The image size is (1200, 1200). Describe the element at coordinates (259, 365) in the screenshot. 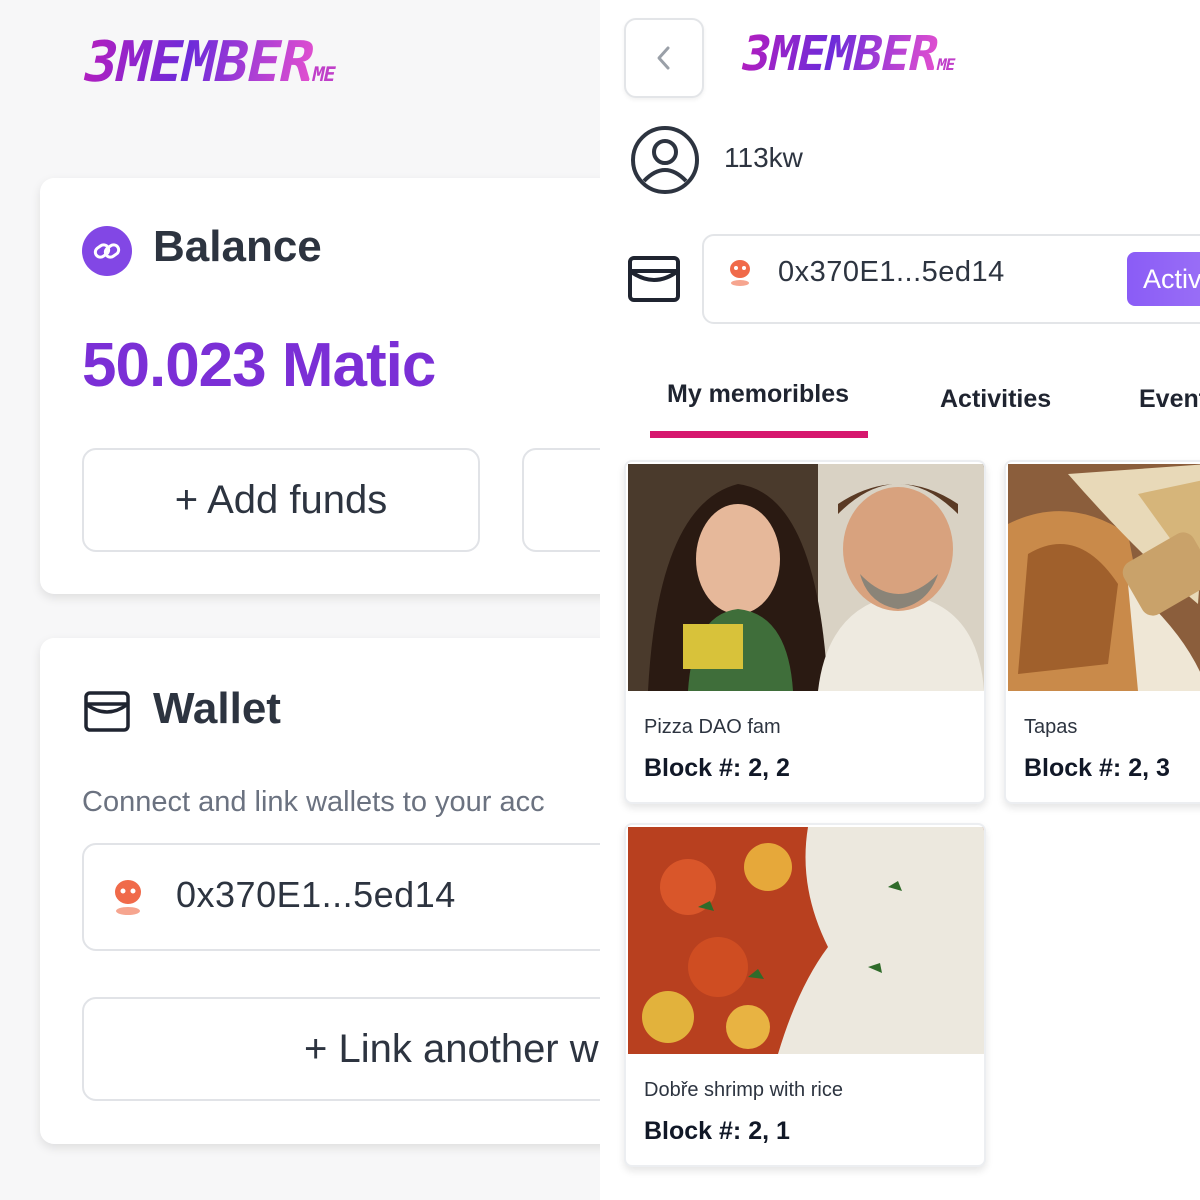

I see `balance-amount: 50.023 Matic` at that location.